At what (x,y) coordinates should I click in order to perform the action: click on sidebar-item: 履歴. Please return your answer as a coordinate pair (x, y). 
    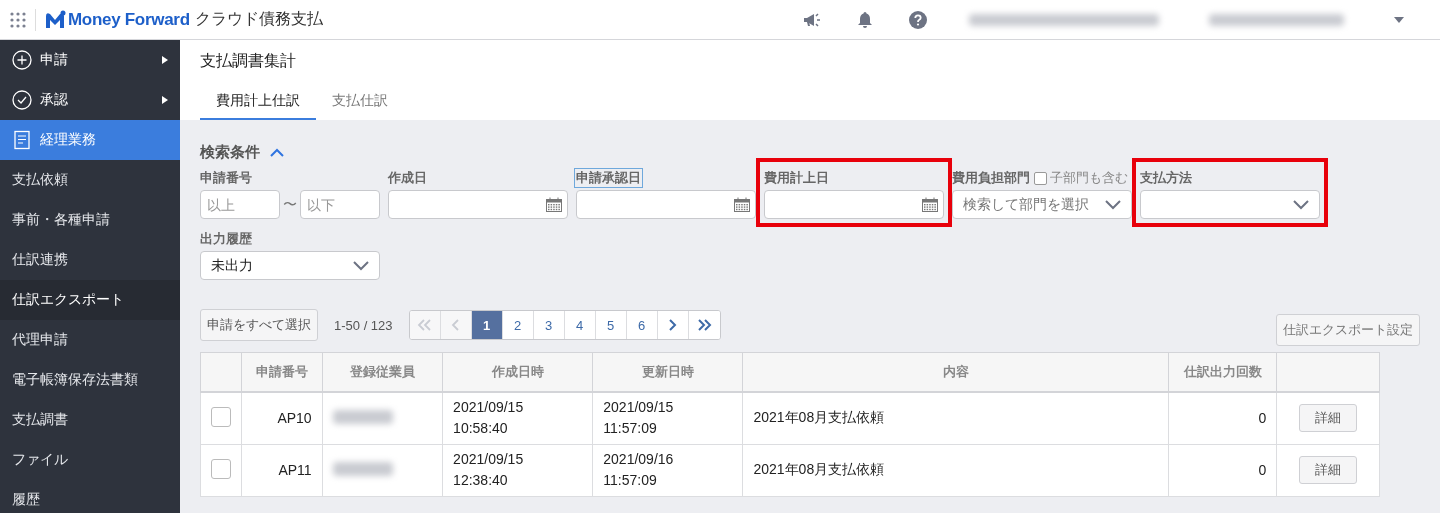
    Looking at the image, I should click on (90, 496).